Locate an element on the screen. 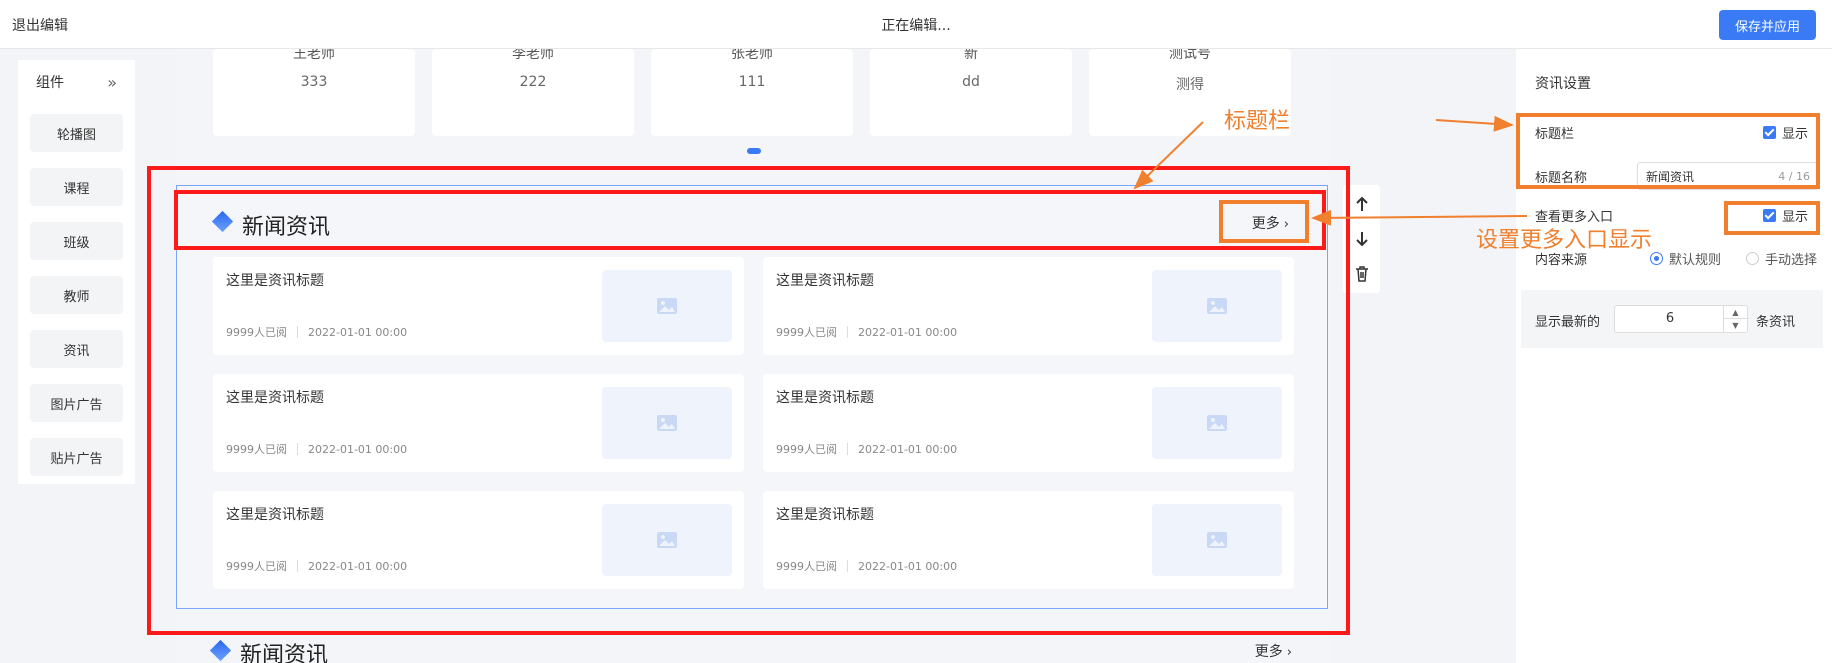 The image size is (1832, 663). arrow-to-more-link is located at coordinates (1419, 217).